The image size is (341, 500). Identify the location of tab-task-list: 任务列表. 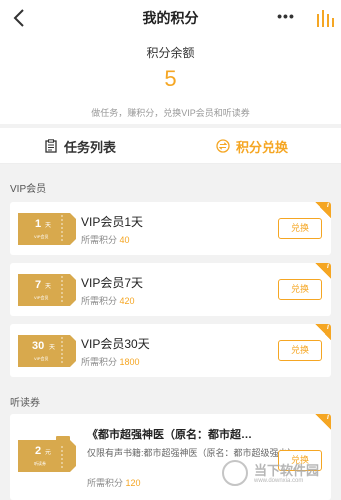
(80, 146).